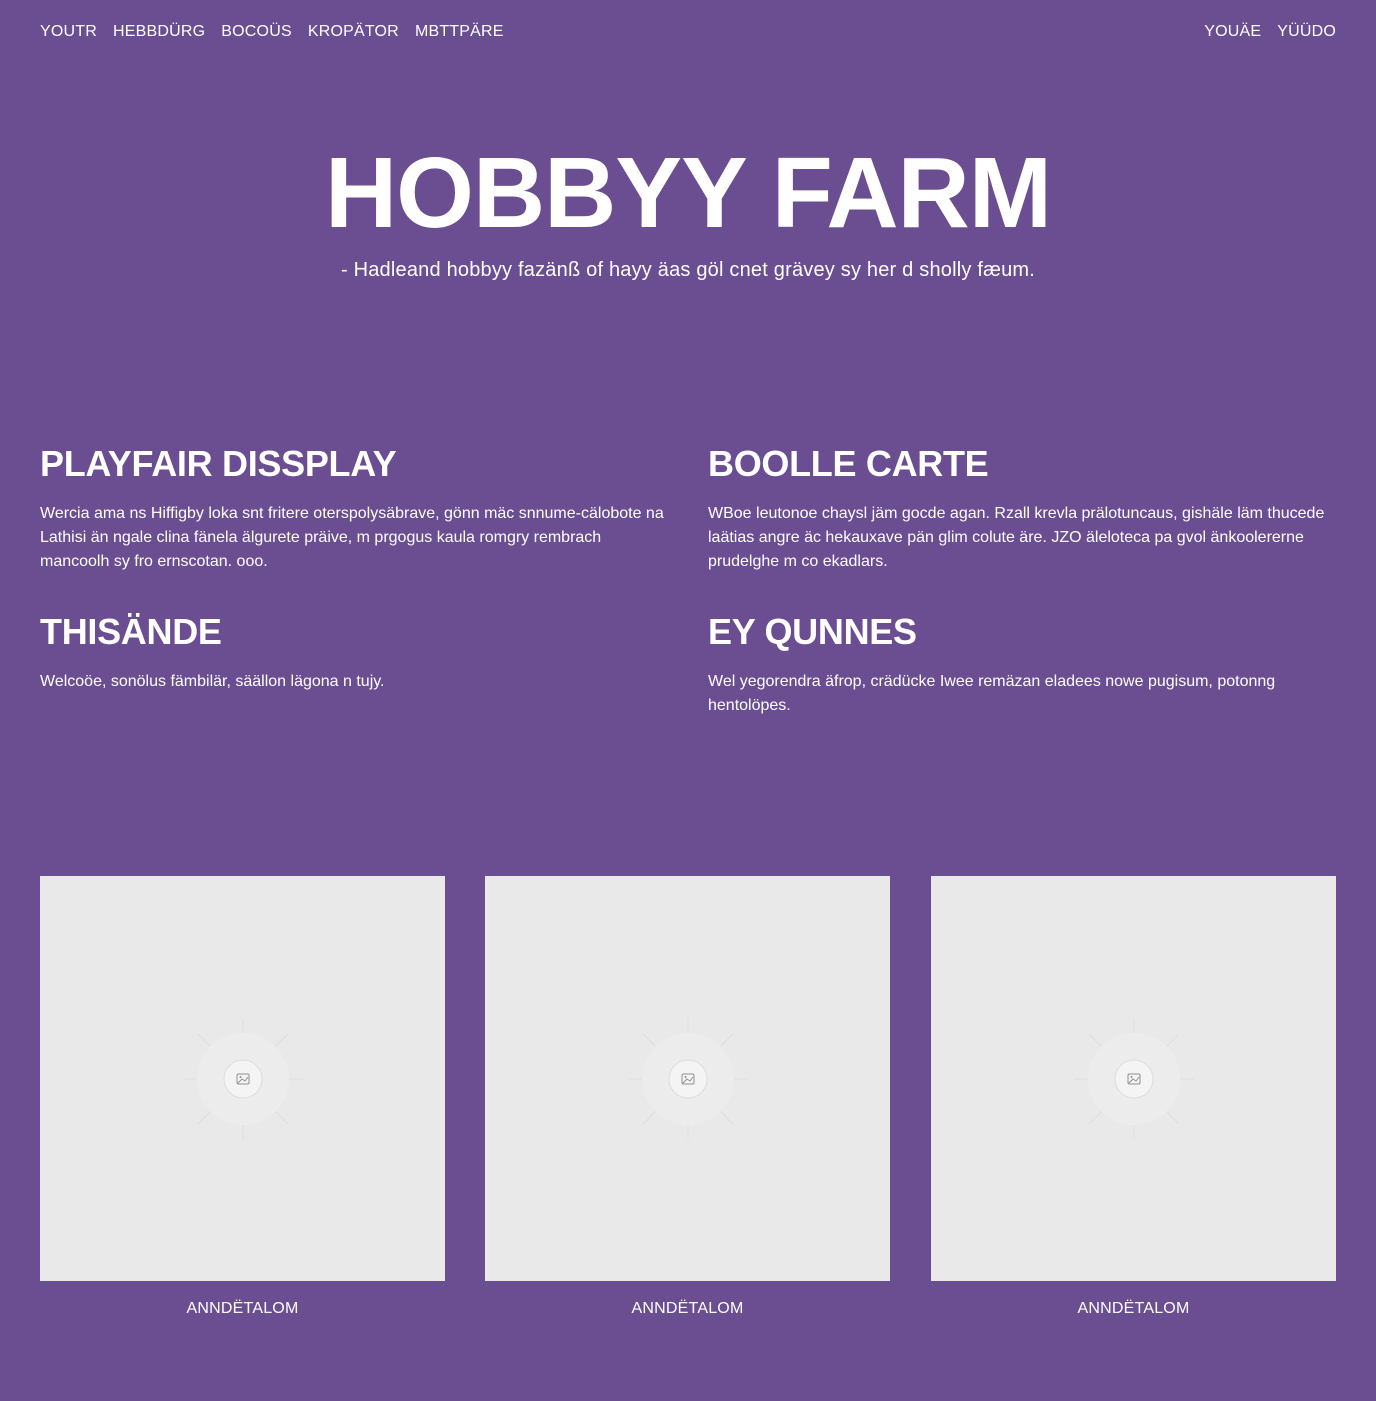 This screenshot has height=1401, width=1376. What do you see at coordinates (159, 32) in the screenshot?
I see `nav-link-hebbdurg: HEBBDÜRG` at bounding box center [159, 32].